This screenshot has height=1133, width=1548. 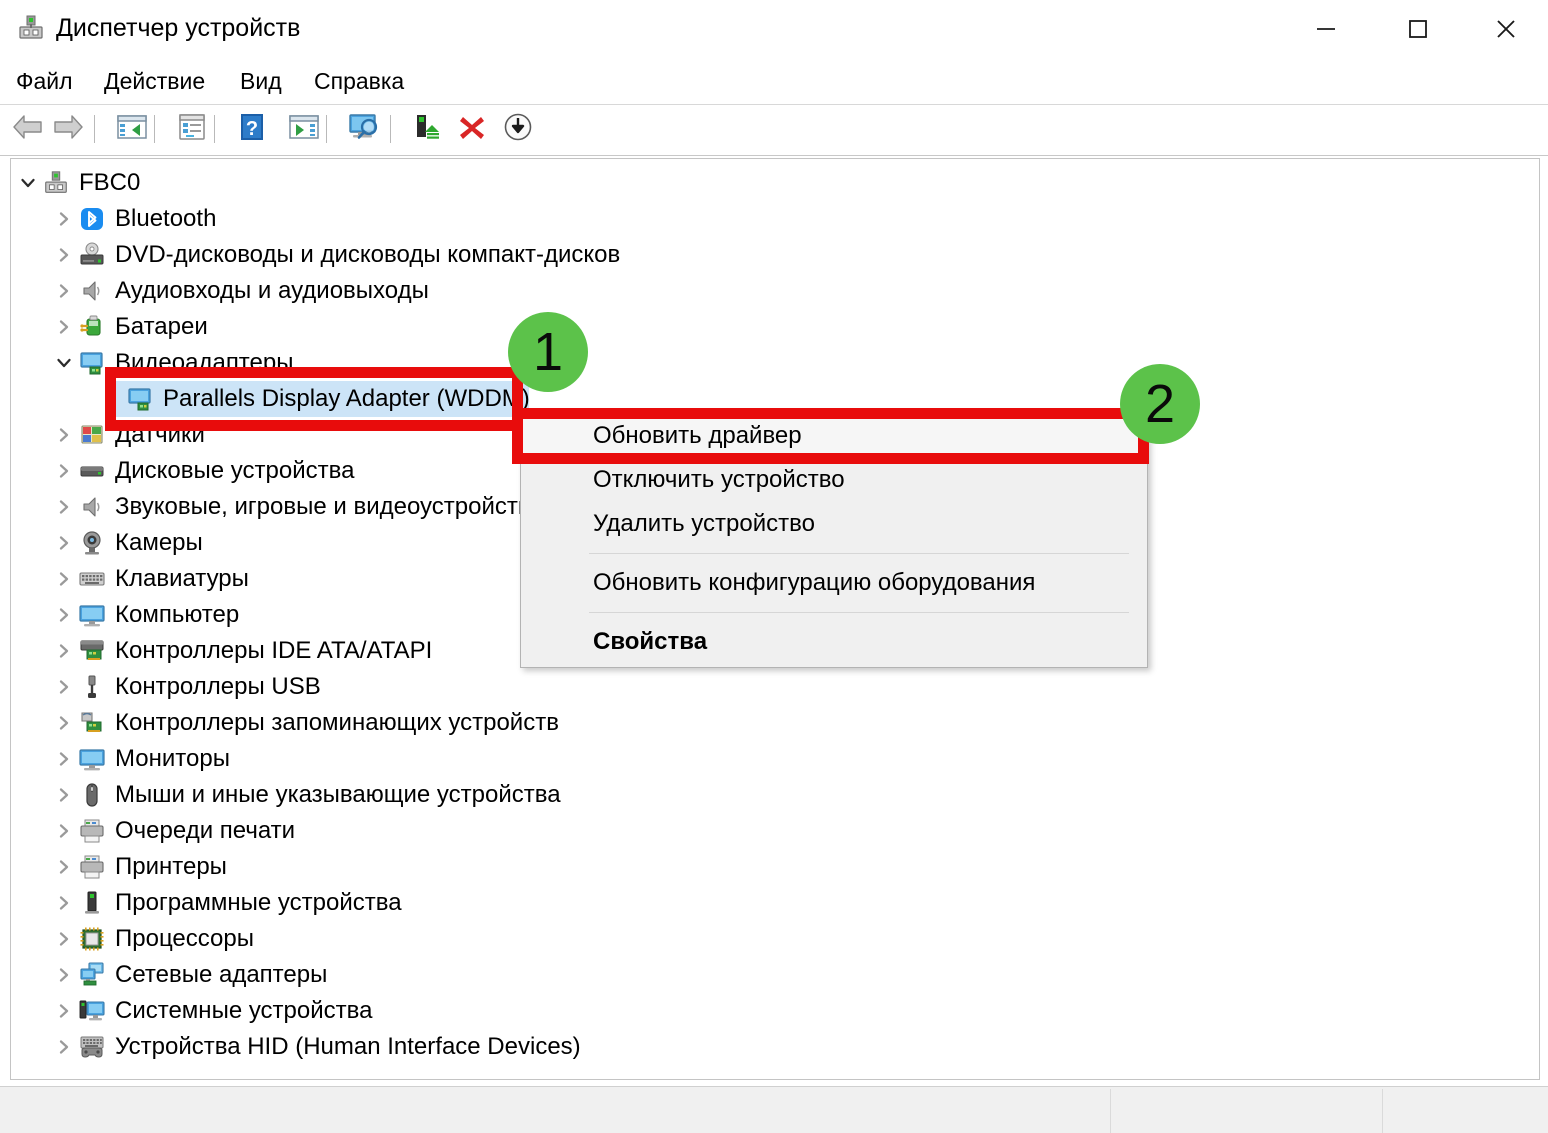 What do you see at coordinates (834, 480) in the screenshot?
I see `context-menu-item-disable-device: Отключить устройство` at bounding box center [834, 480].